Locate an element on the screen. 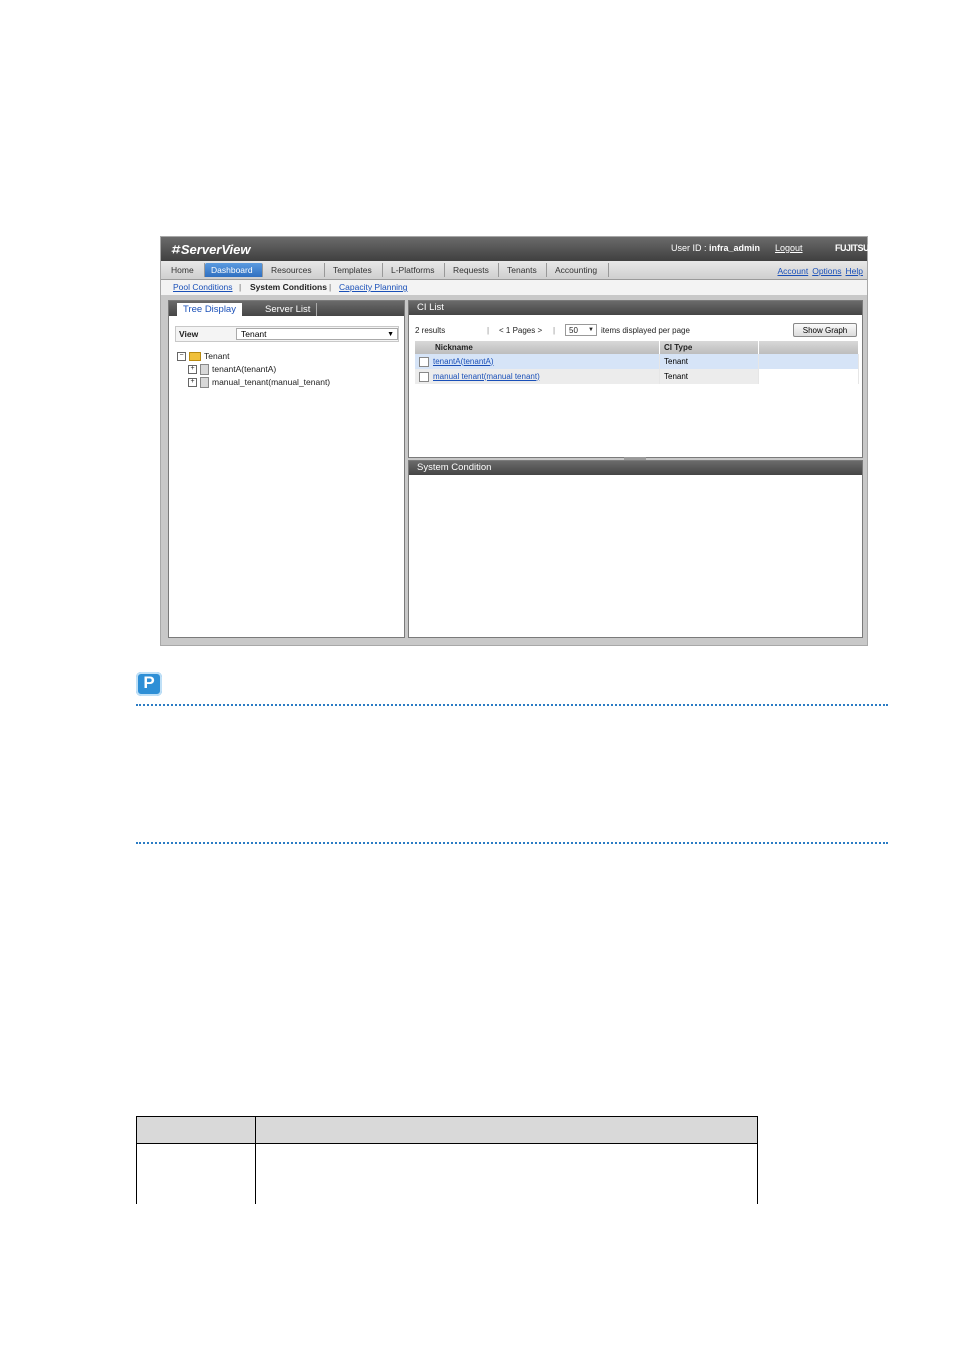 The width and height of the screenshot is (954, 1350). tree-node-label: Tenant is located at coordinates (217, 356).